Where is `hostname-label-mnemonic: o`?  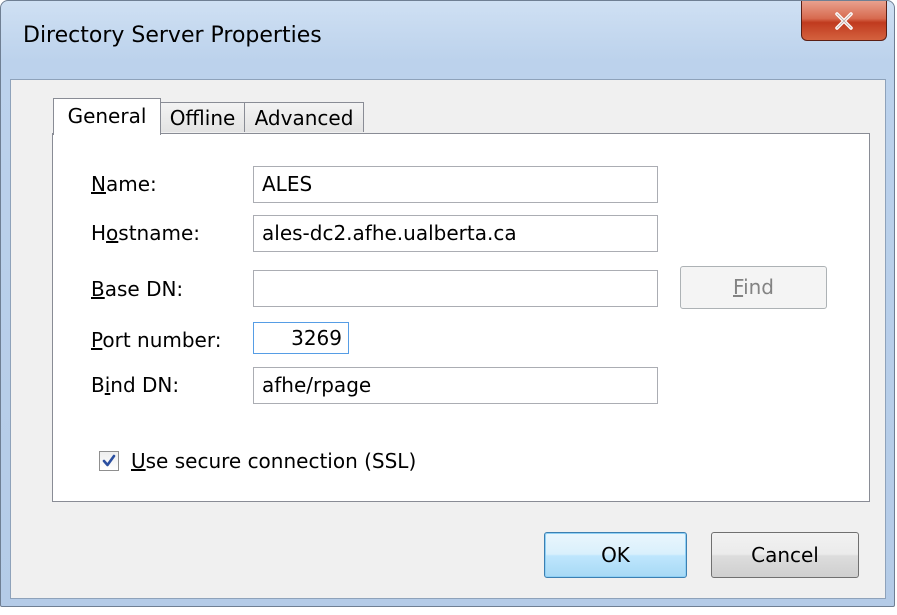
hostname-label-mnemonic: o is located at coordinates (112, 233).